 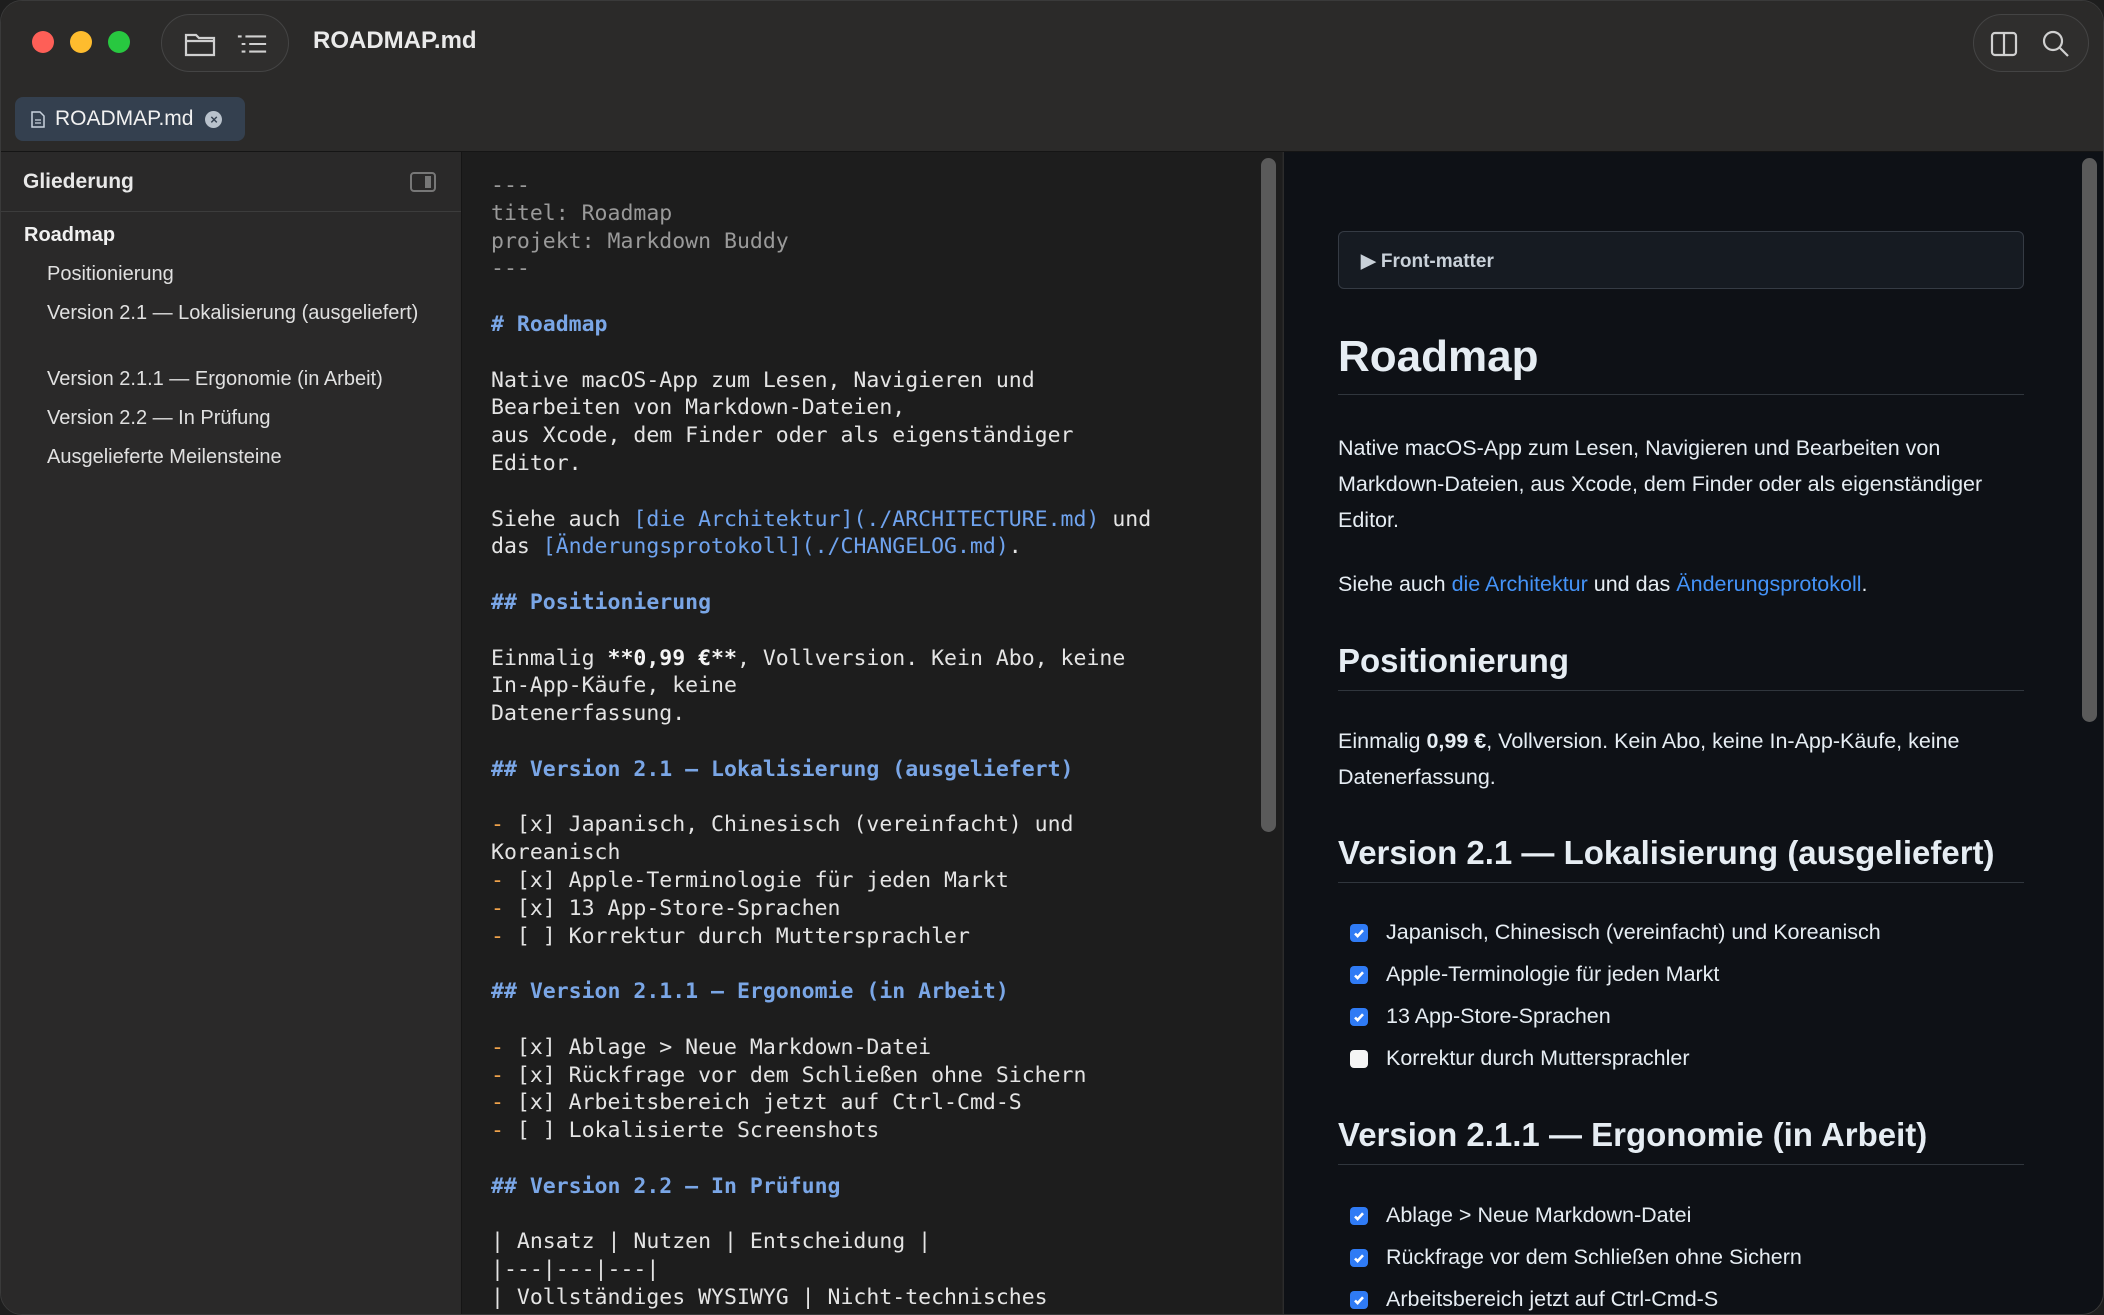 I want to click on tab-roadmap: ROADMAP.md ×, so click(x=130, y=119).